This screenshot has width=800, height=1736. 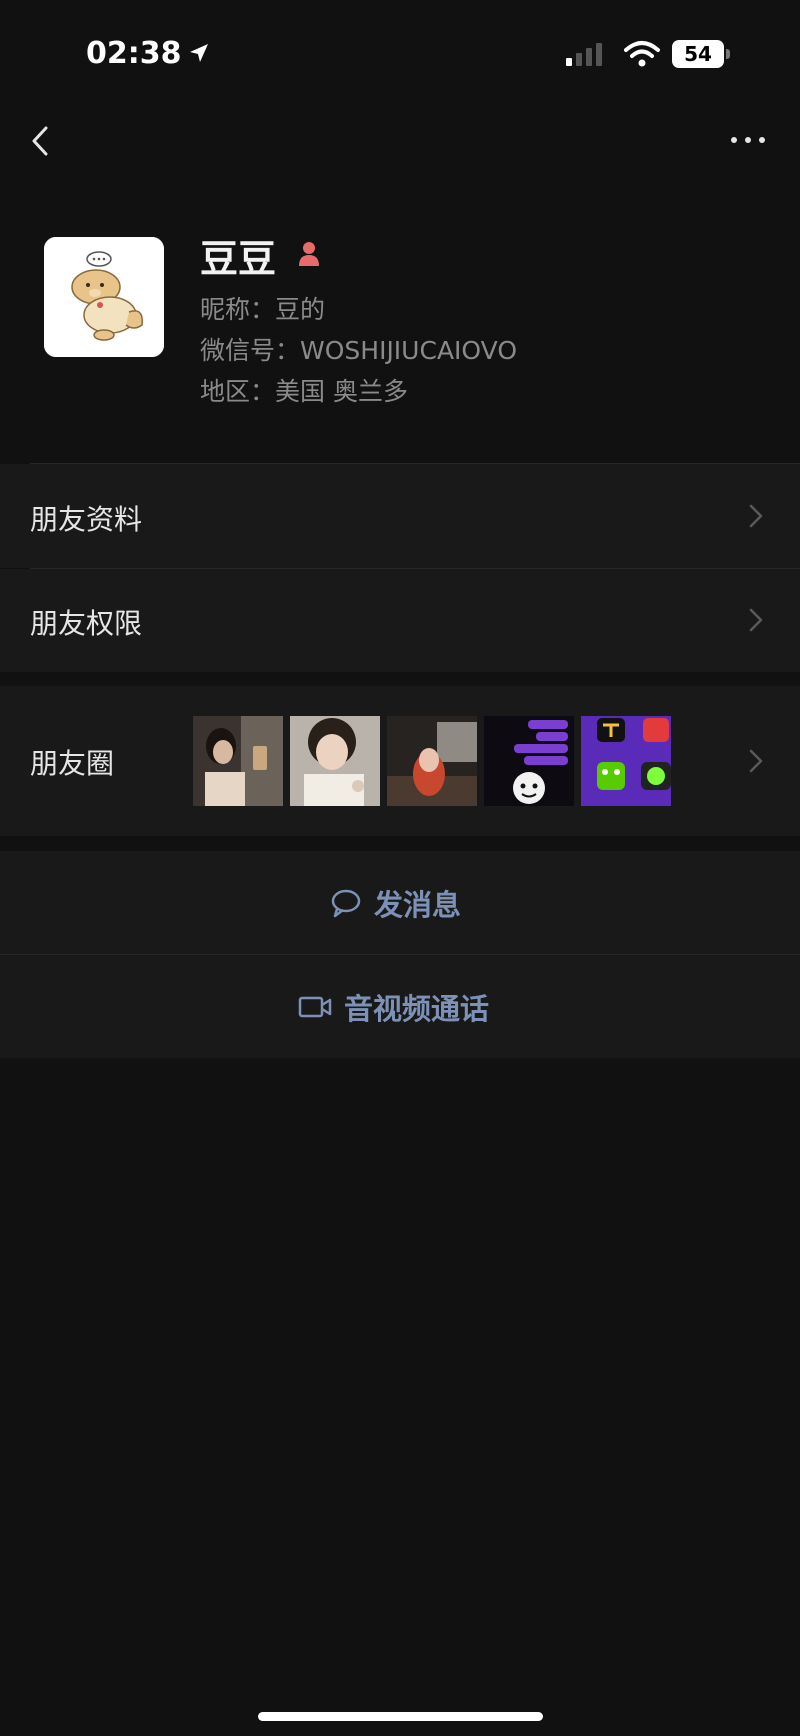 What do you see at coordinates (748, 140) in the screenshot?
I see `more-options-icon` at bounding box center [748, 140].